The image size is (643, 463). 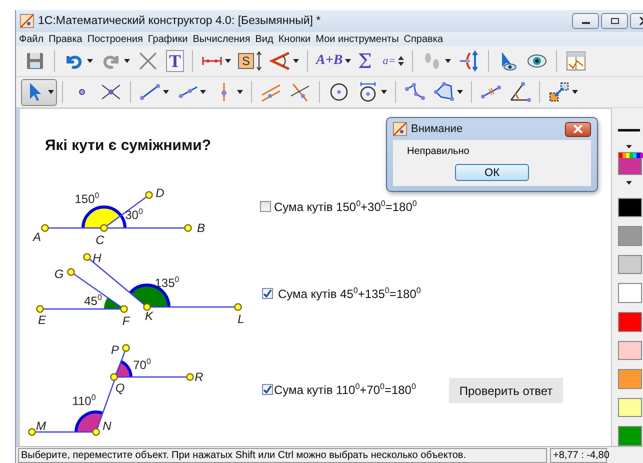 What do you see at coordinates (42, 320) in the screenshot?
I see `point-label: E` at bounding box center [42, 320].